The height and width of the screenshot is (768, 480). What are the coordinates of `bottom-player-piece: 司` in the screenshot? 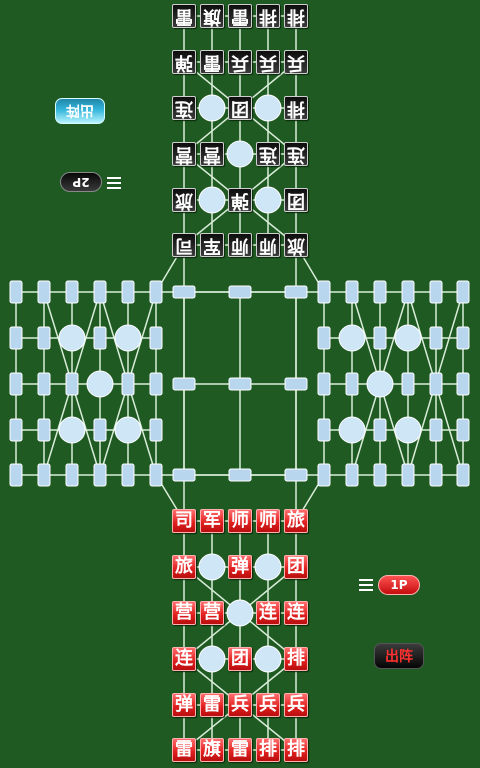 It's located at (184, 521).